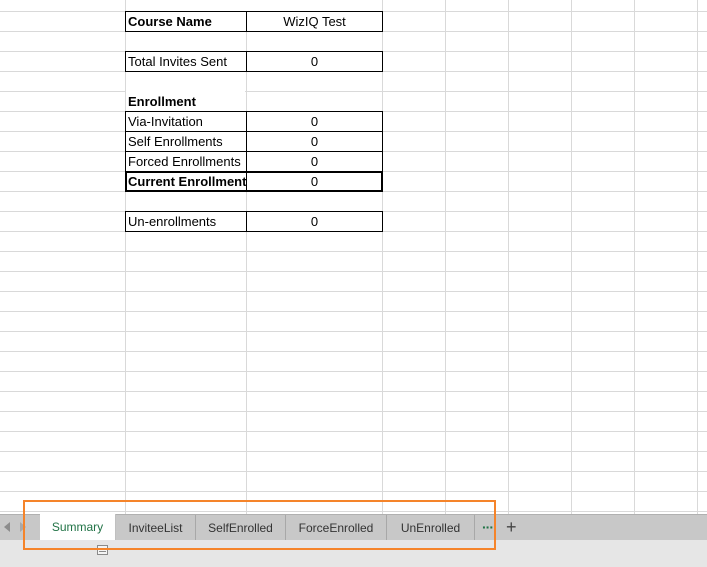 The image size is (707, 567). Describe the element at coordinates (314, 122) in the screenshot. I see `via-invitation-value: 0` at that location.